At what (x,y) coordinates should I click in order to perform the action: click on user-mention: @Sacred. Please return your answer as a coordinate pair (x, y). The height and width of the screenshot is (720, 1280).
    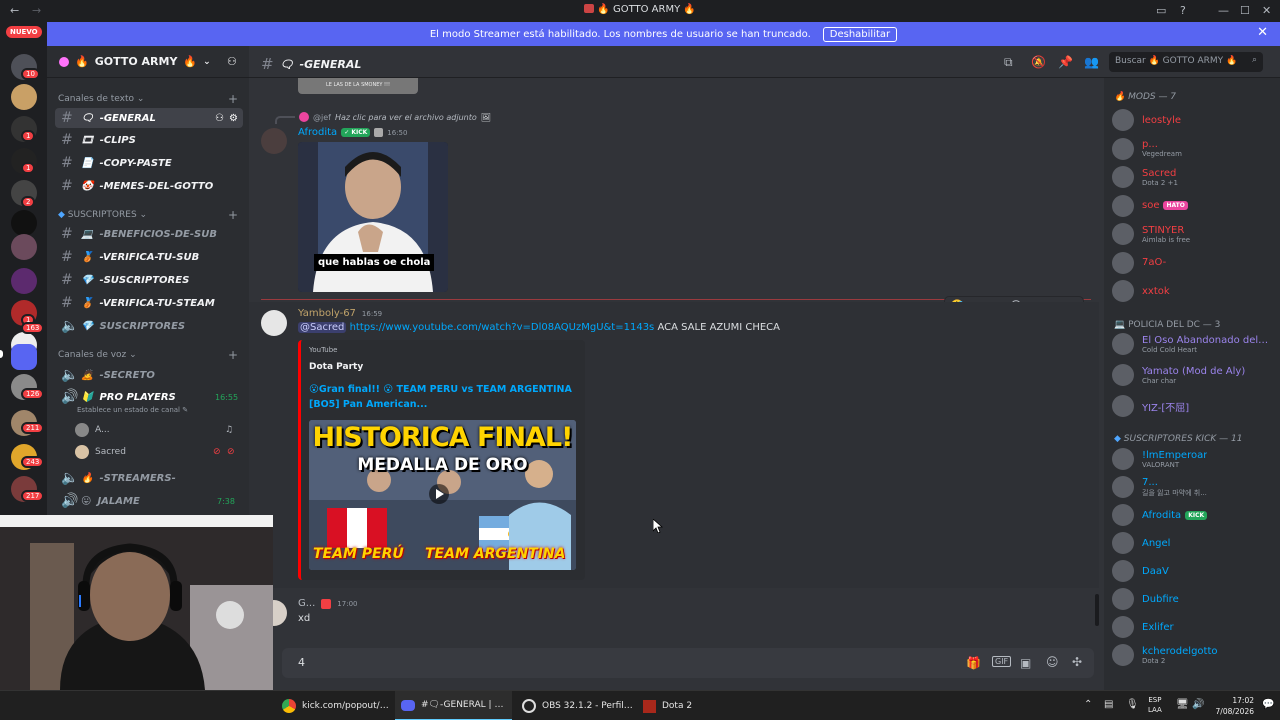
    Looking at the image, I should click on (322, 327).